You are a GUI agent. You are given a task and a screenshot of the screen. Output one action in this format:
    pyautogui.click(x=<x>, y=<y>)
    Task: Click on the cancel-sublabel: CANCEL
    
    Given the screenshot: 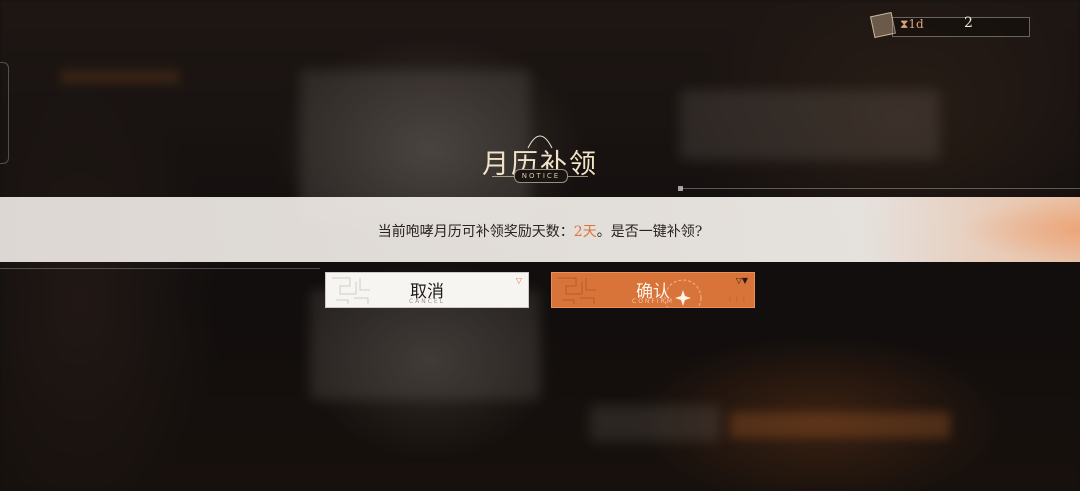 What is the action you would take?
    pyautogui.click(x=427, y=301)
    